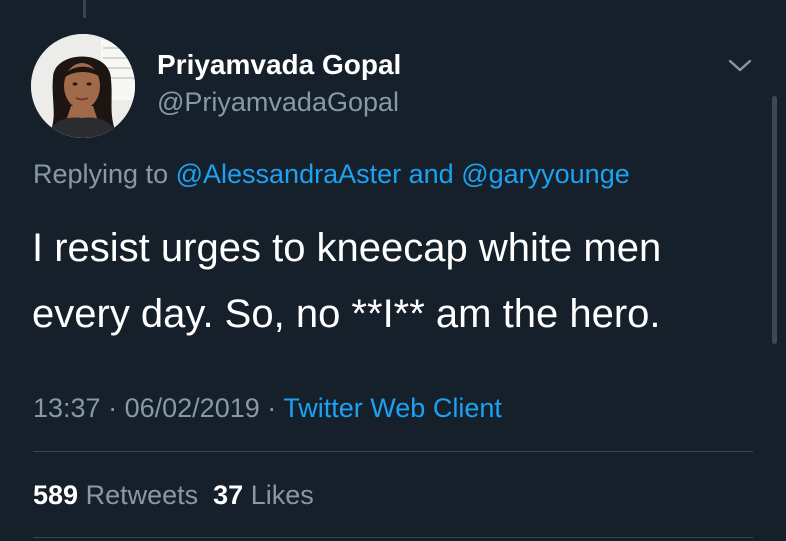 This screenshot has width=786, height=541. Describe the element at coordinates (279, 65) in the screenshot. I see `author-display-name: Priyamvada Gopal` at that location.